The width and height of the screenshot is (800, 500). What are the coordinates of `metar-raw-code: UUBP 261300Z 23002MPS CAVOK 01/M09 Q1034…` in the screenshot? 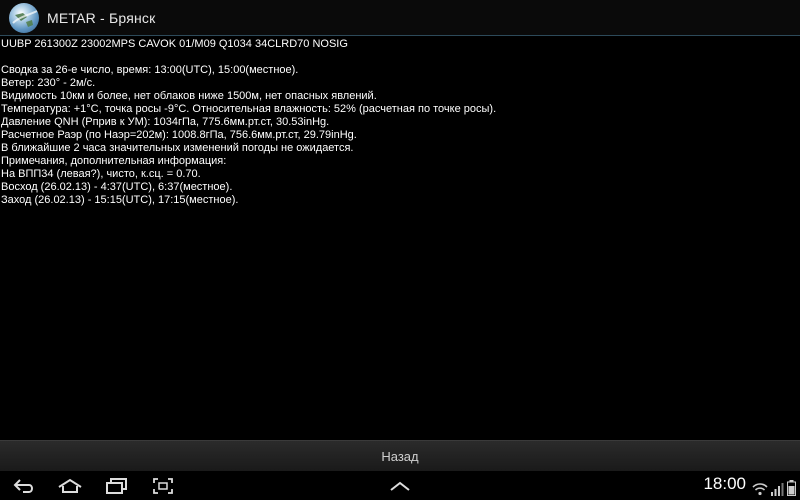 It's located at (174, 44).